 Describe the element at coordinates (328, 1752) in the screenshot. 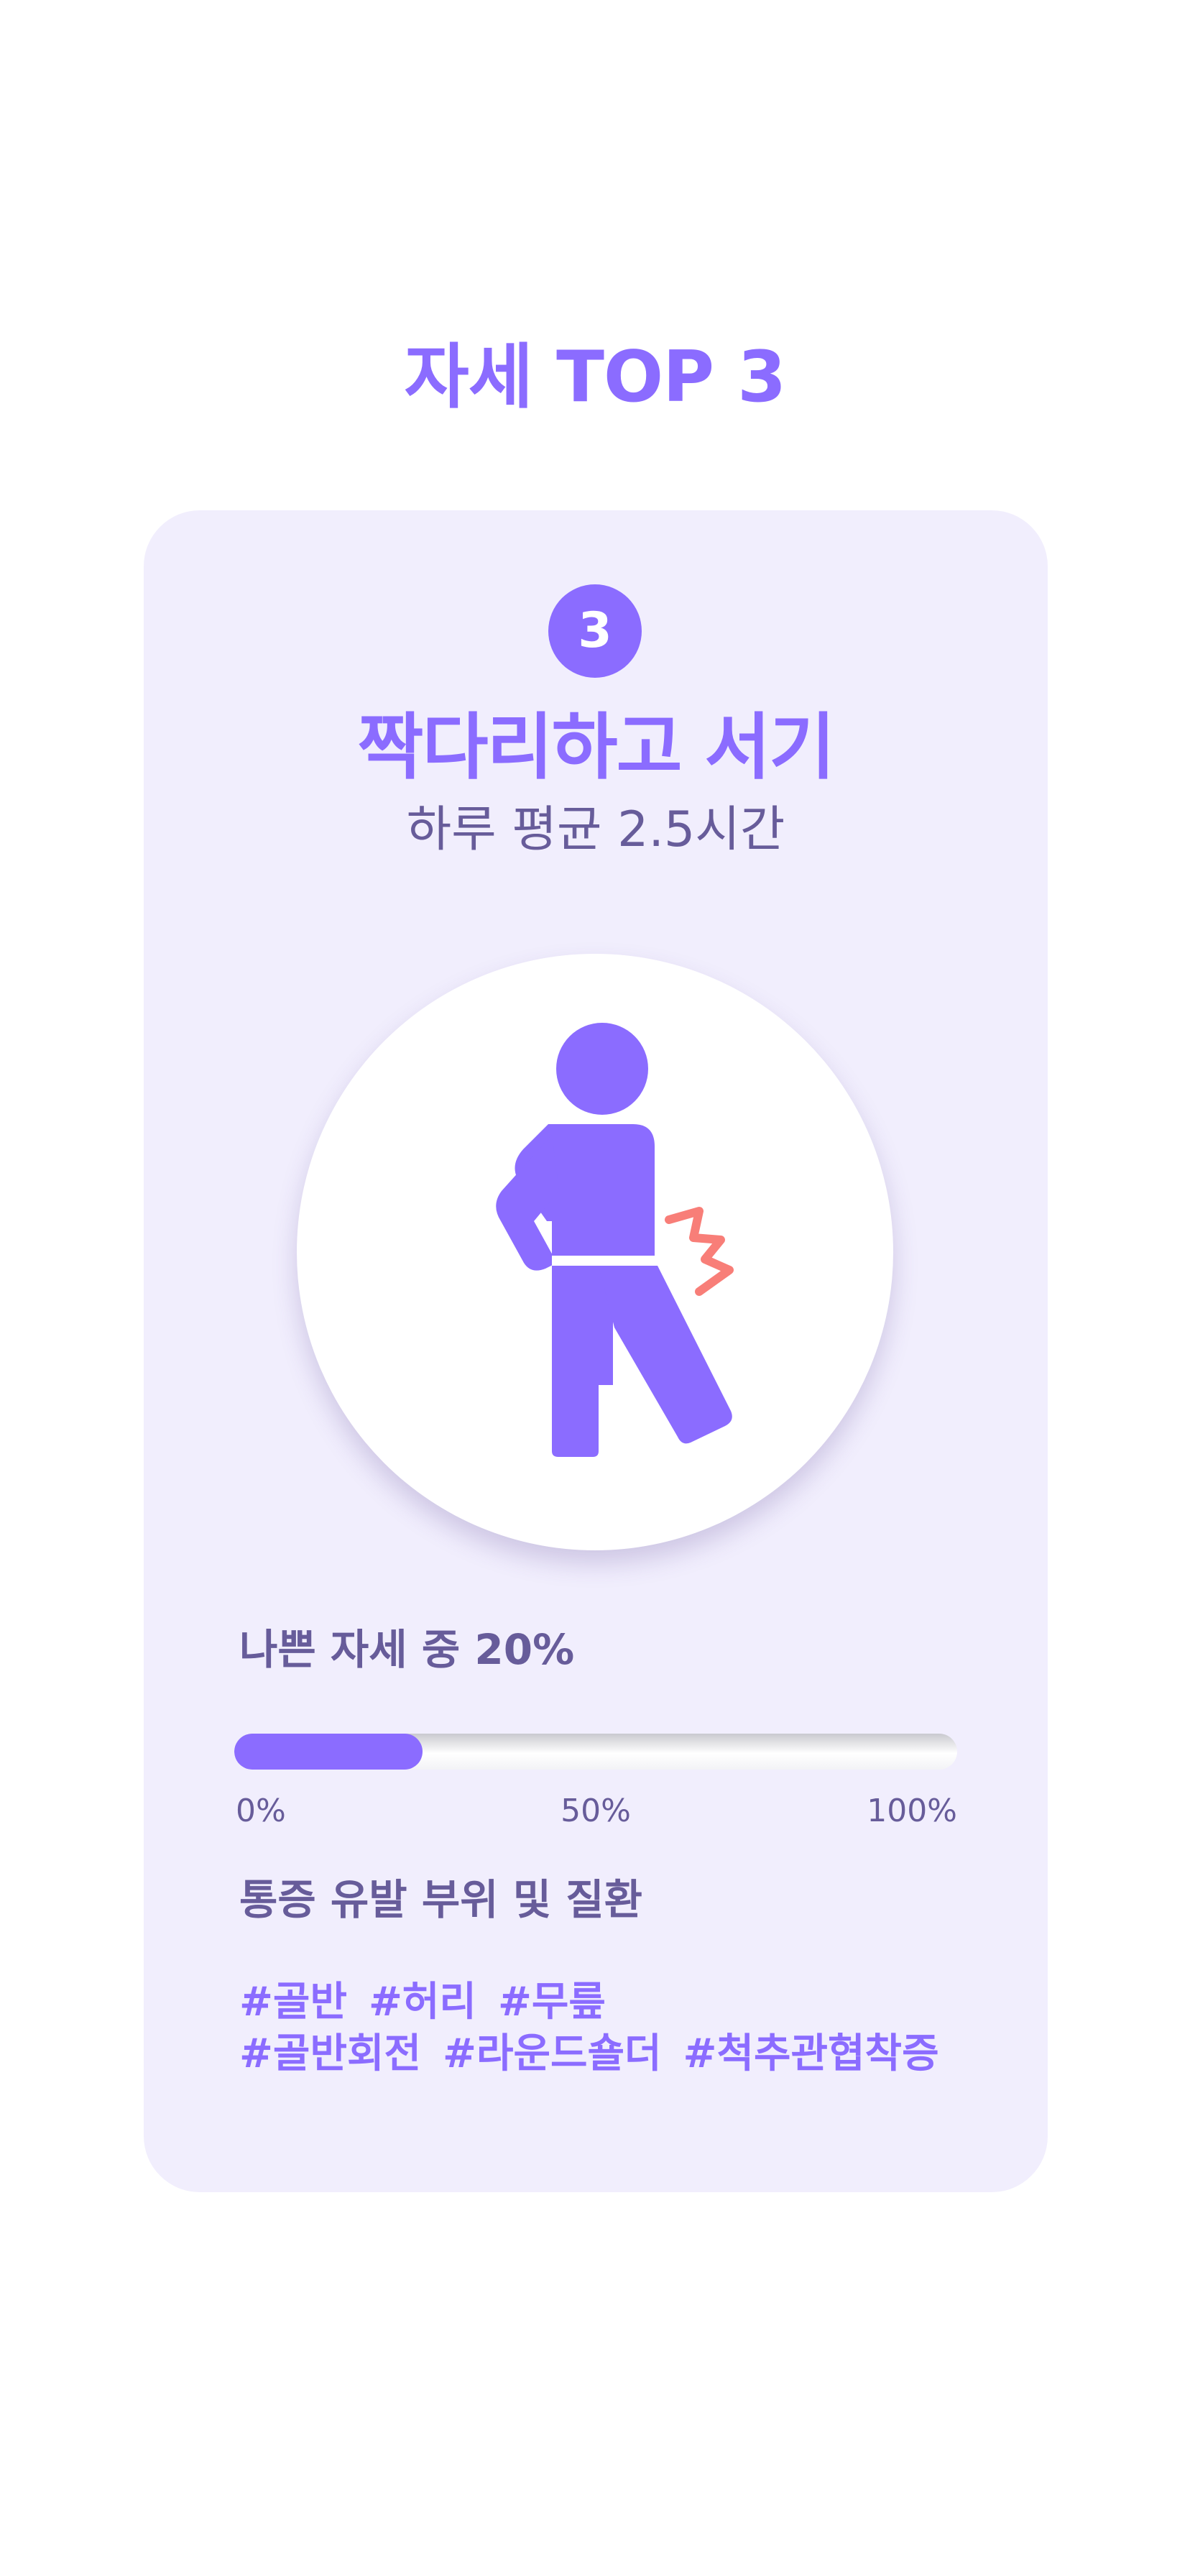

I see `ratio-progress-fill` at that location.